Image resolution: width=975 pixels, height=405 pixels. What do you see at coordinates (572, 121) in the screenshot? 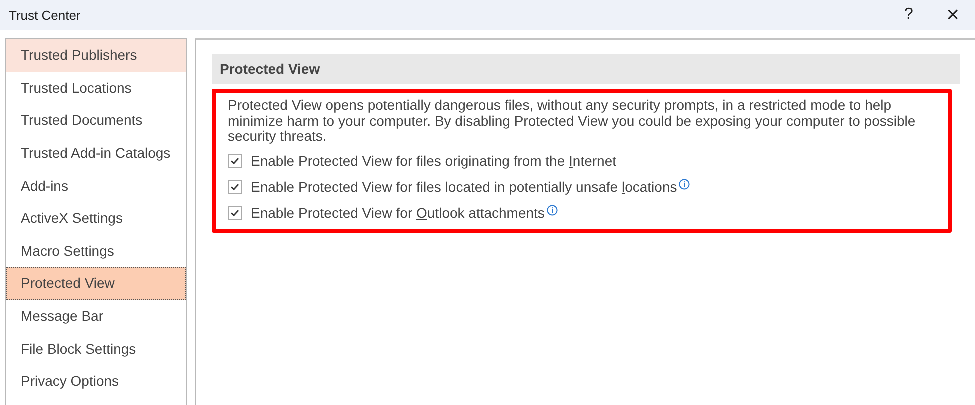
I see `description-text: Protected View opens potentially dangerous files, without any security prompts, in a restricted mode to help minimize harm to your computer. By disabling Protected View you could be exposing your computer to possible security threats.` at bounding box center [572, 121].